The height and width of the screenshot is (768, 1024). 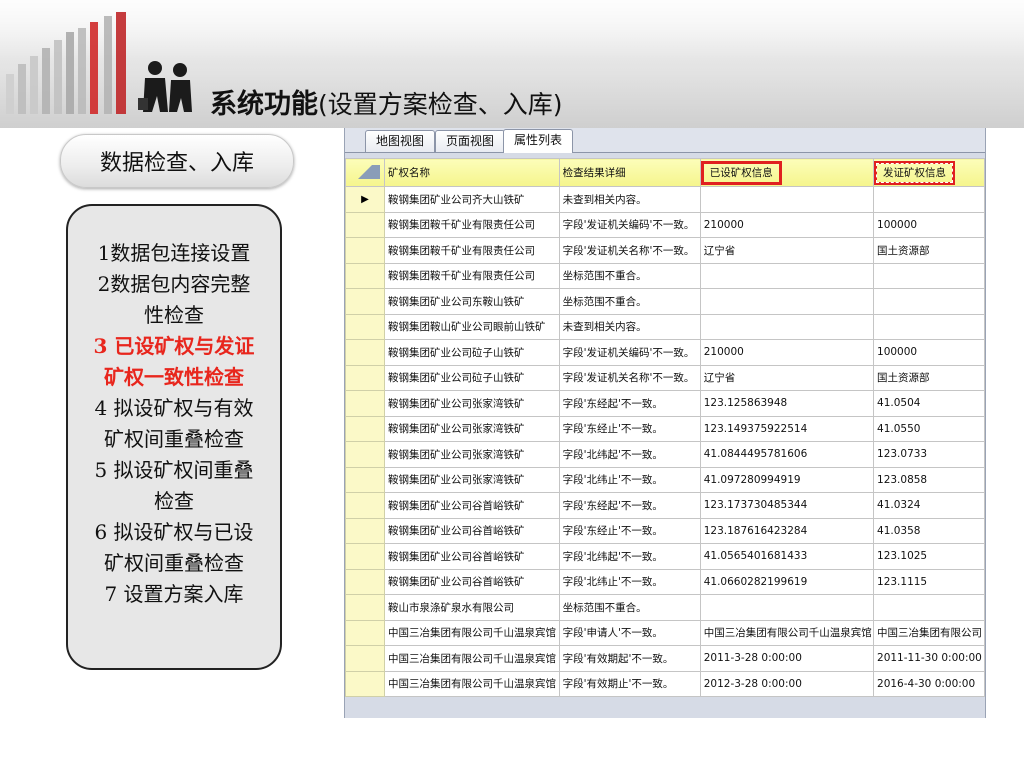 I want to click on tab-page-view: 页面视图, so click(x=470, y=141).